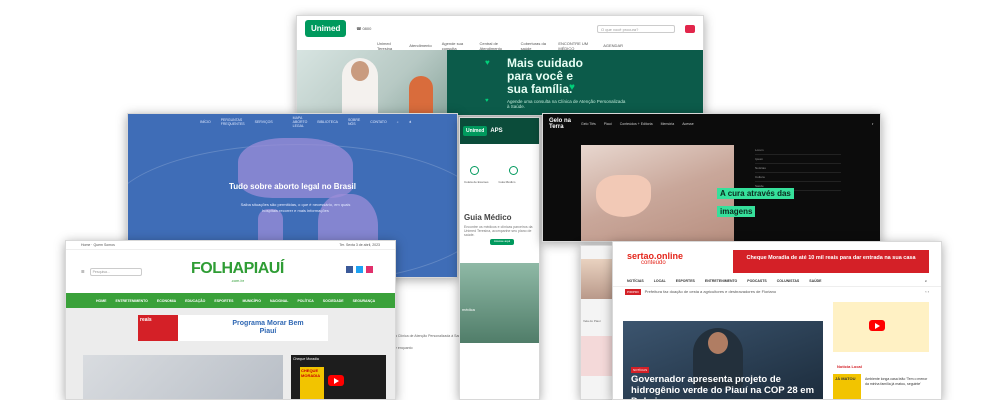 The height and width of the screenshot is (400, 1000). What do you see at coordinates (756, 281) in the screenshot?
I see `nav-item: PODCASTS` at bounding box center [756, 281].